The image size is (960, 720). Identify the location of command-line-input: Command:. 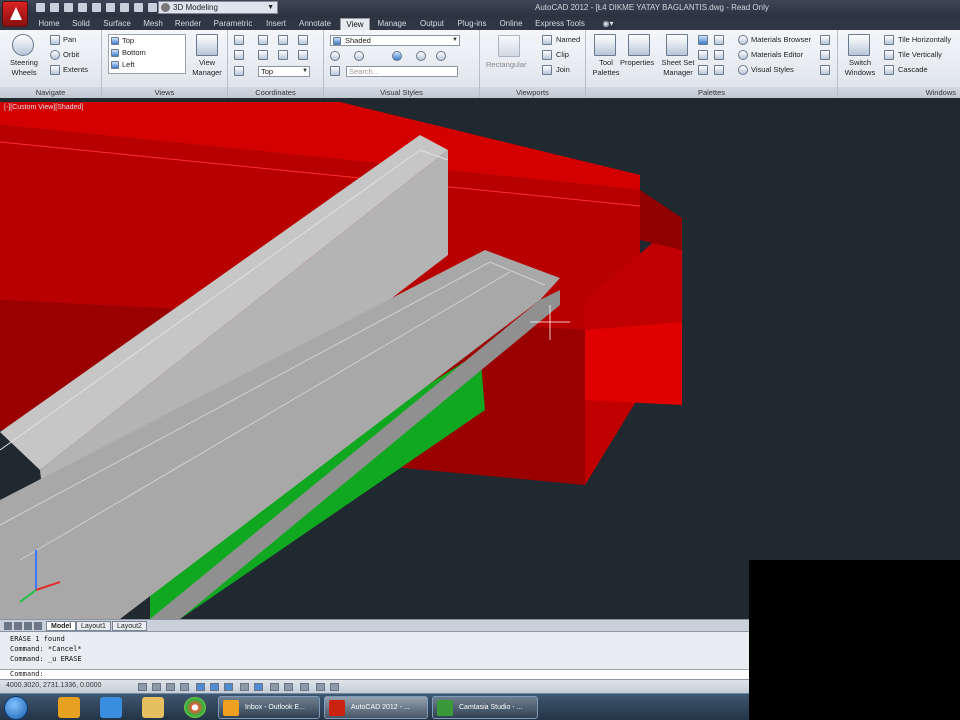
(374, 674).